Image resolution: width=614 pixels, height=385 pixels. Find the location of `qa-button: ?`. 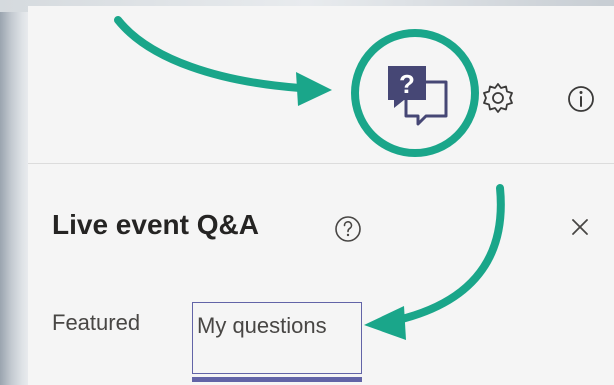

qa-button: ? is located at coordinates (418, 93).